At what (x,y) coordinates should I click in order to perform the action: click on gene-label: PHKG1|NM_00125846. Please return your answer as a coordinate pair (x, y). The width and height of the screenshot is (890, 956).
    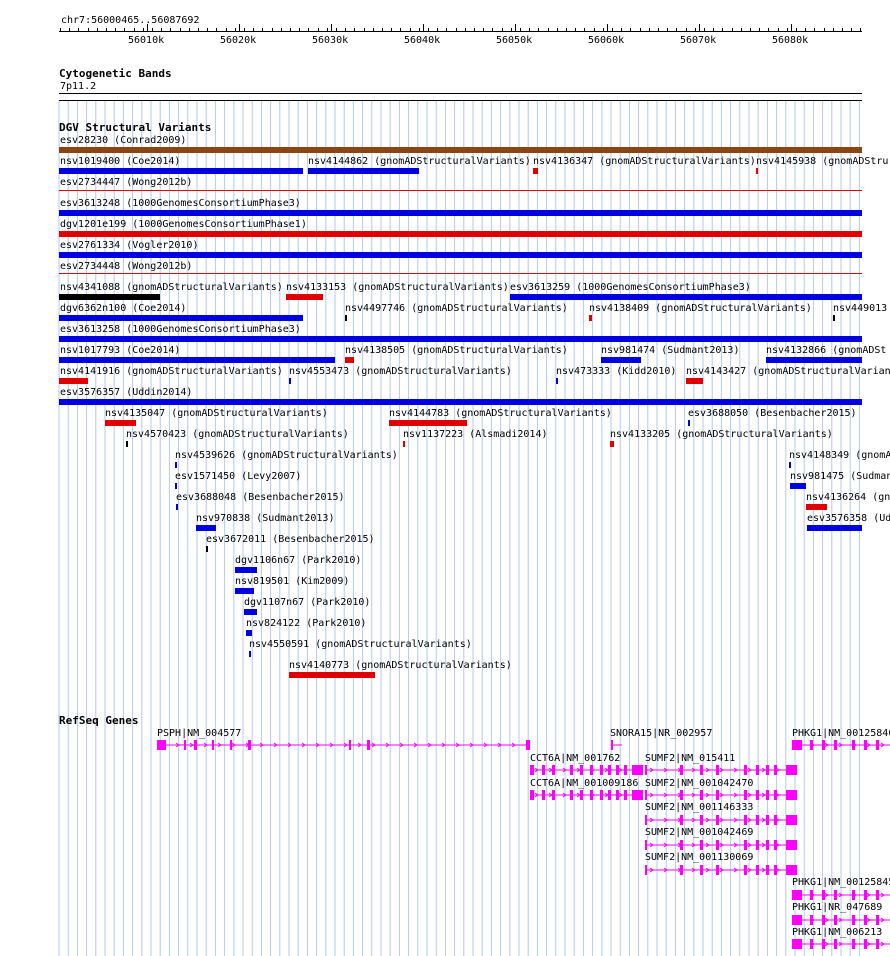
    Looking at the image, I should click on (841, 733).